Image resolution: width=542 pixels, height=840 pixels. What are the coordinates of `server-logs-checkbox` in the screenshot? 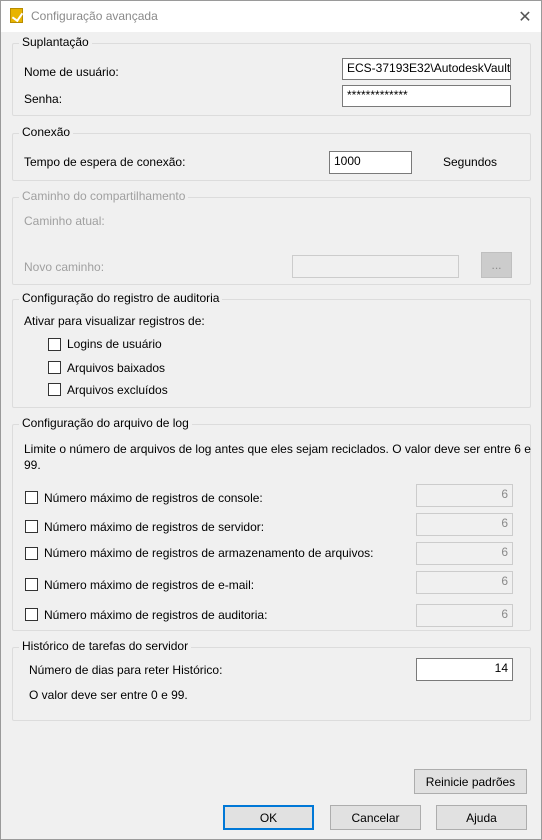 It's located at (31, 526).